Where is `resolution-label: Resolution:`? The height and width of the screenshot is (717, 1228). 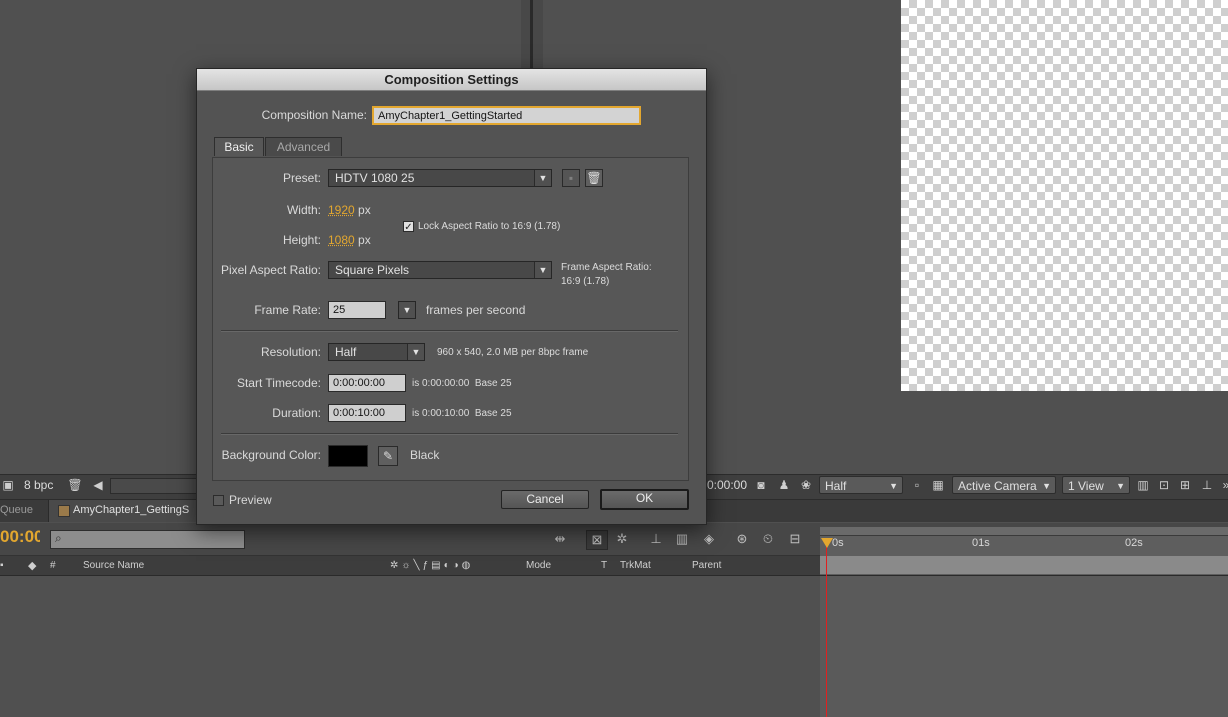
resolution-label: Resolution: is located at coordinates (290, 352).